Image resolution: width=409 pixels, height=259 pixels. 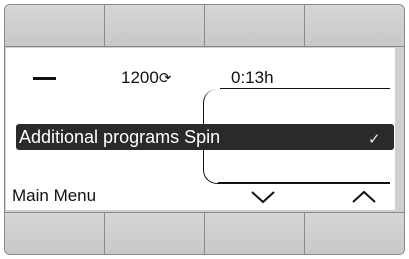 I want to click on selector-bracket-bottom, so click(x=212, y=167).